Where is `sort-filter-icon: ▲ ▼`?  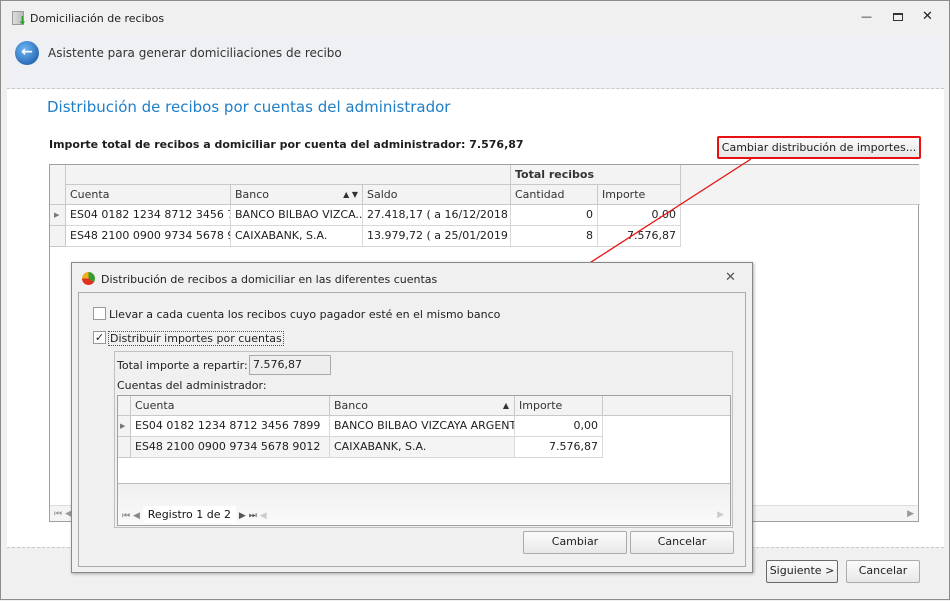 sort-filter-icon: ▲ ▼ is located at coordinates (350, 194).